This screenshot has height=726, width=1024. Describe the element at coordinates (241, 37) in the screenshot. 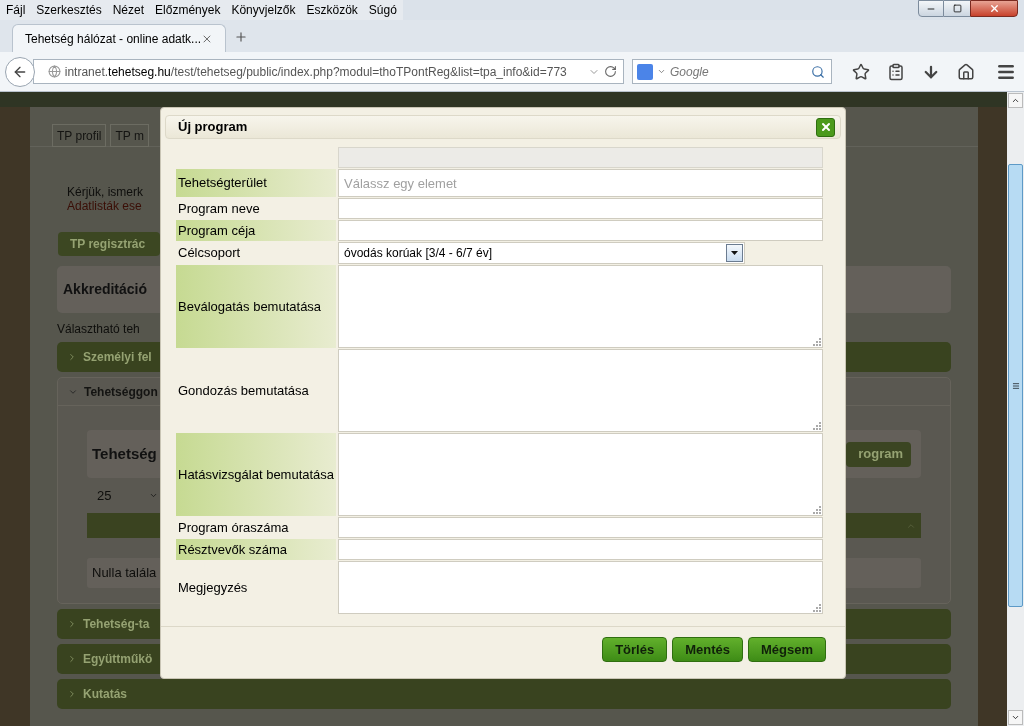

I see `new-tab-icon` at that location.